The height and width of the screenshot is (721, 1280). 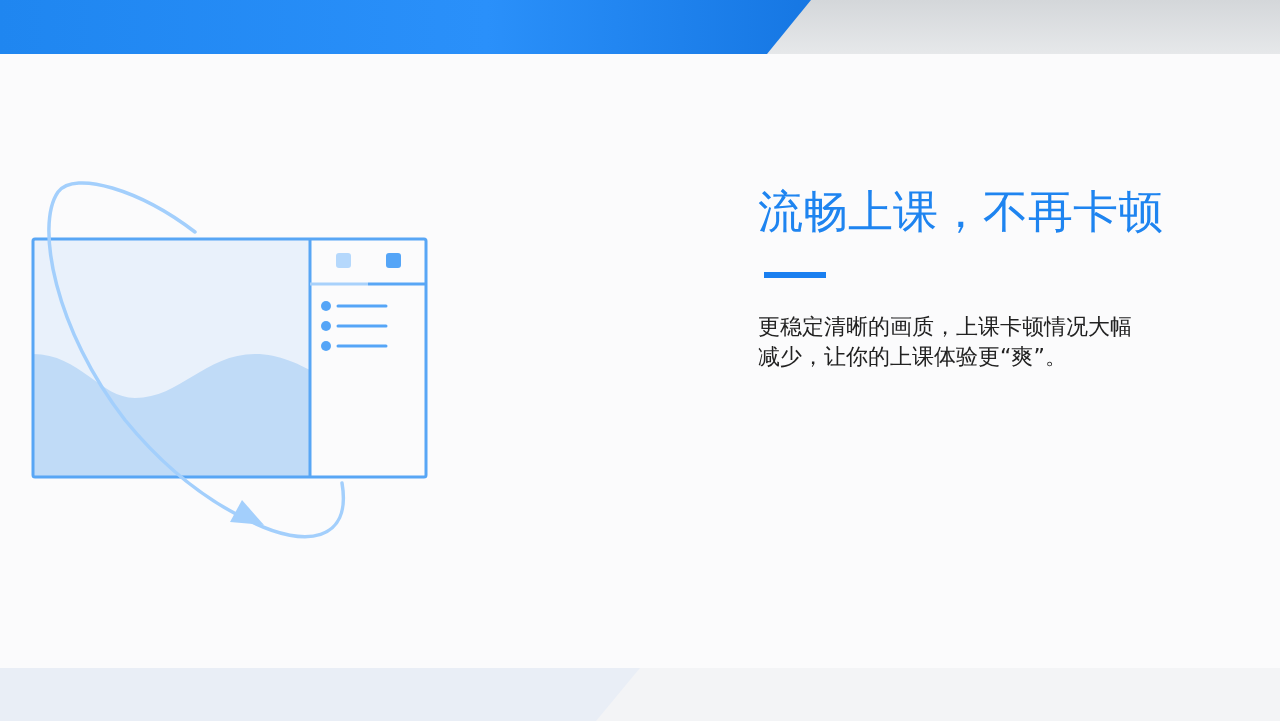 I want to click on accent-bar, so click(x=795, y=275).